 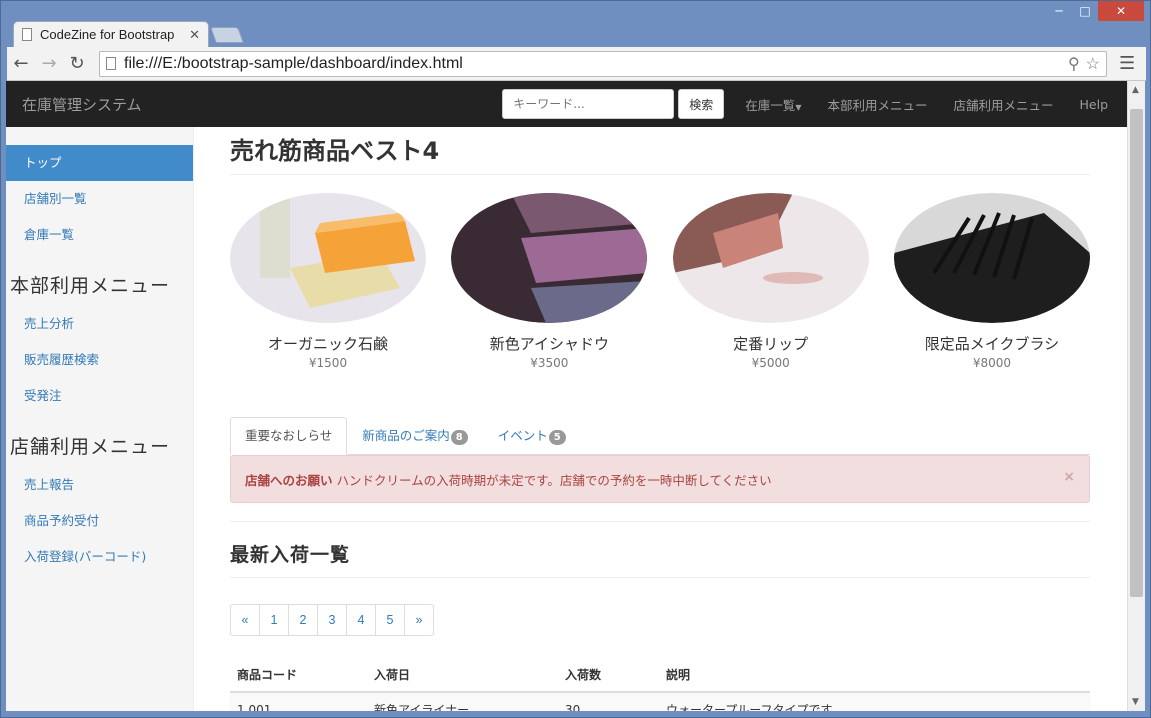 What do you see at coordinates (298, 675) in the screenshot?
I see `column-header: 商品コード` at bounding box center [298, 675].